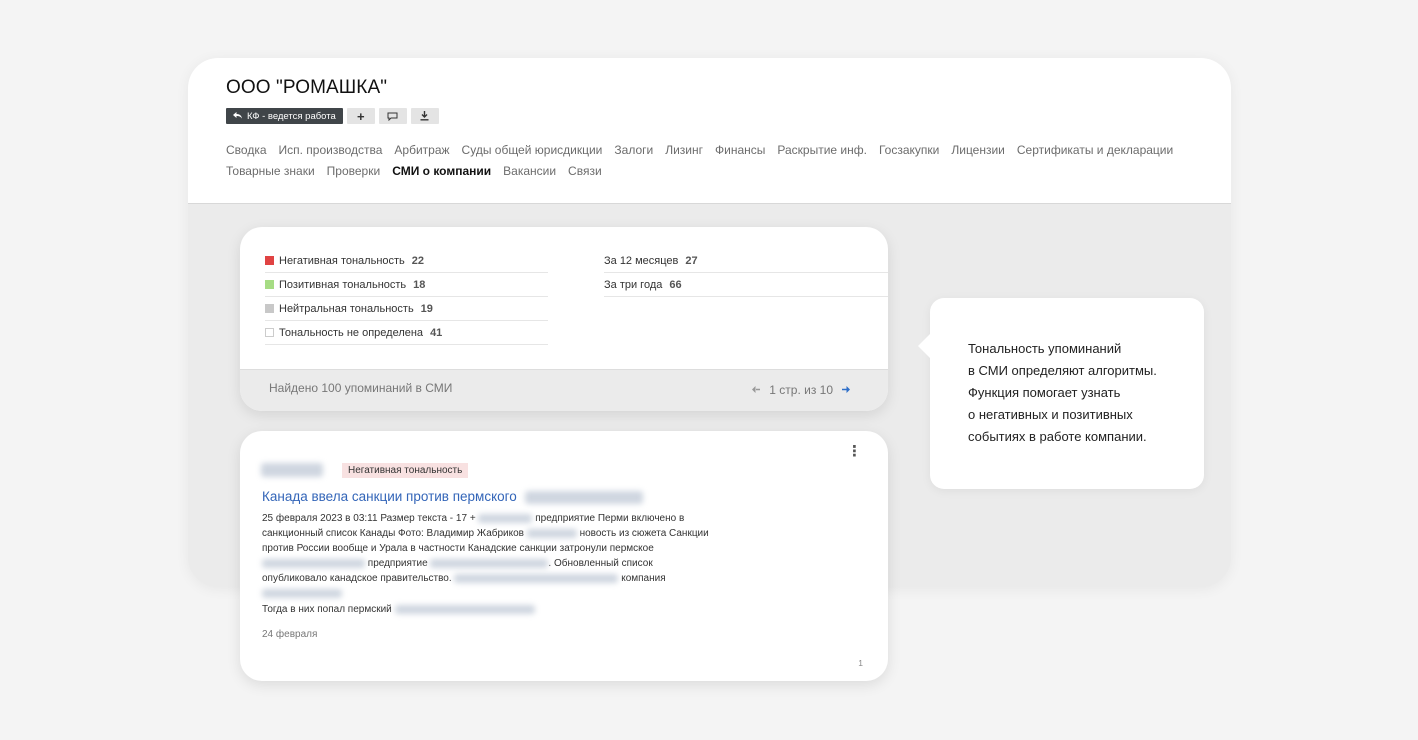 The height and width of the screenshot is (740, 1418). Describe the element at coordinates (1044, 392) in the screenshot. I see `tooltip-line: Функция помогает узнать` at that location.